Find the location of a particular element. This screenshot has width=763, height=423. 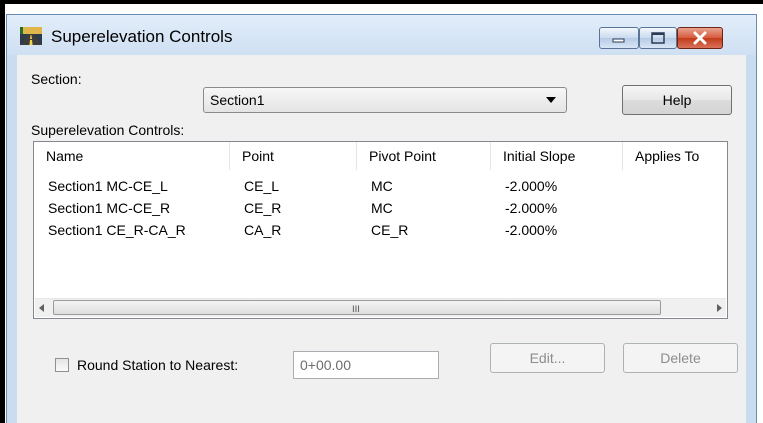

round-station-checkbox is located at coordinates (62, 365).